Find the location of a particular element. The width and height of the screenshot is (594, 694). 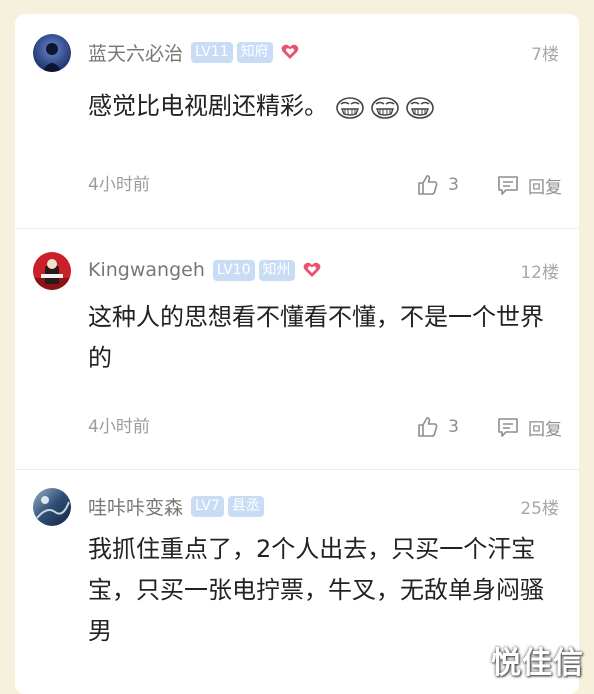

title-badge: 知府 is located at coordinates (254, 52).